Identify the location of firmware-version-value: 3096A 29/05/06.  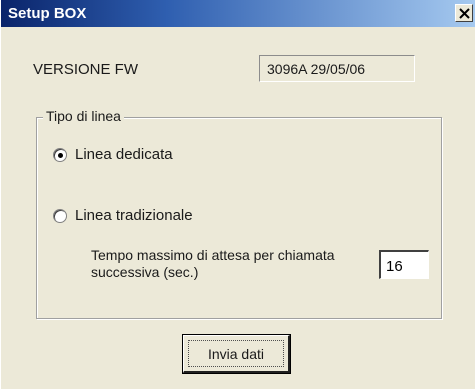
(337, 68).